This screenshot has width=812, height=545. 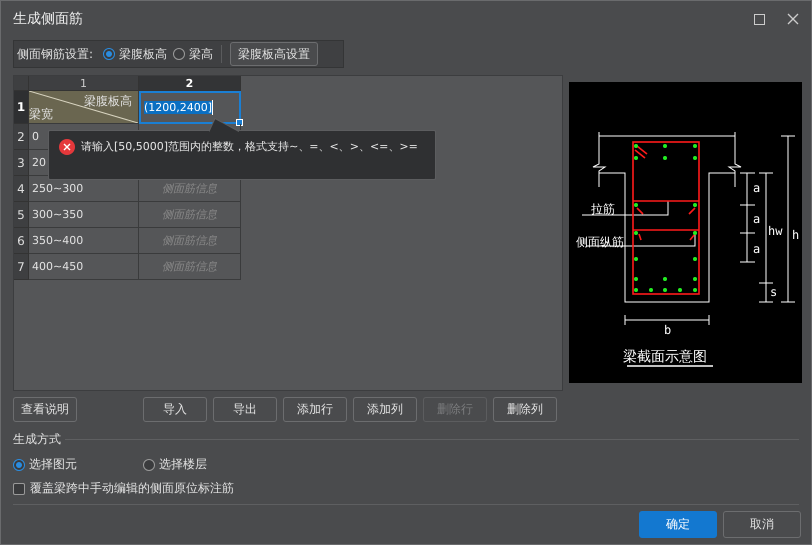 I want to click on column-header: 2, so click(x=190, y=83).